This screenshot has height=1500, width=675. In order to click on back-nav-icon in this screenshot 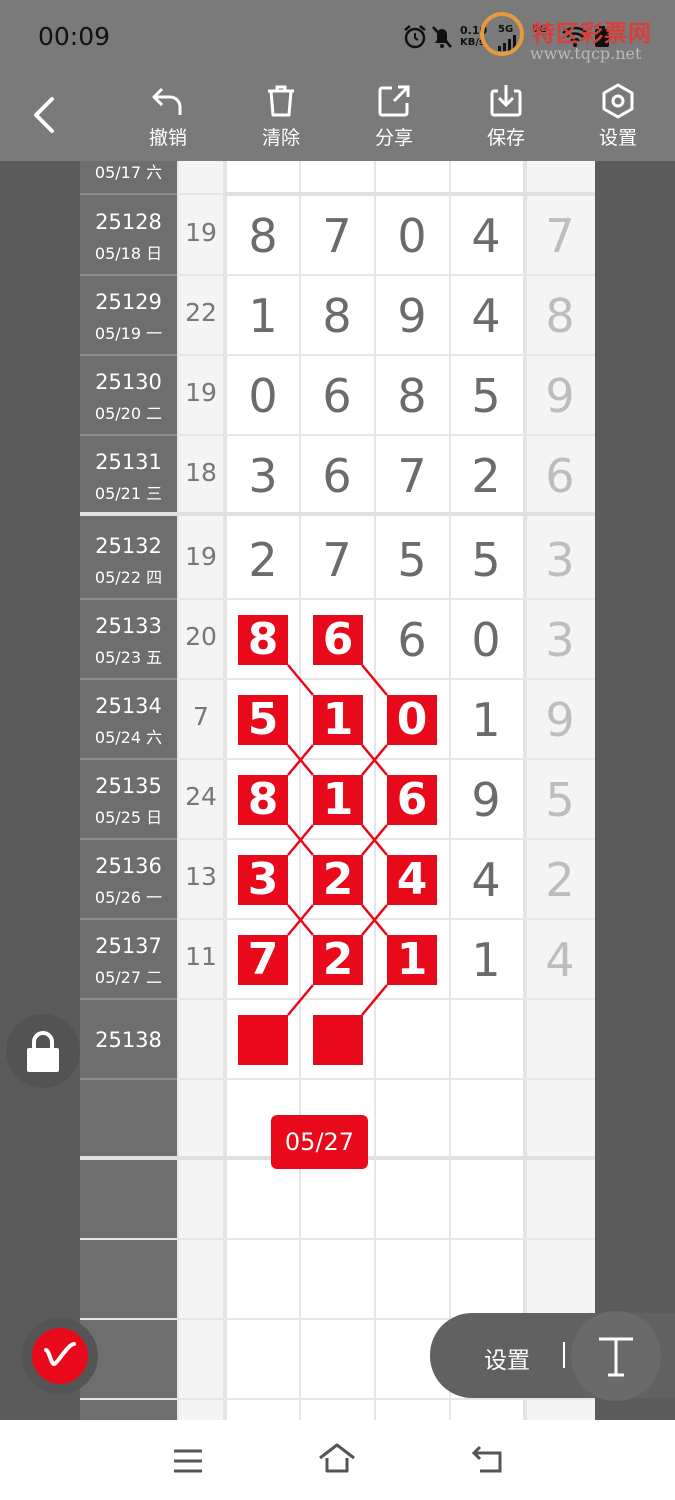, I will do `click(488, 1459)`.